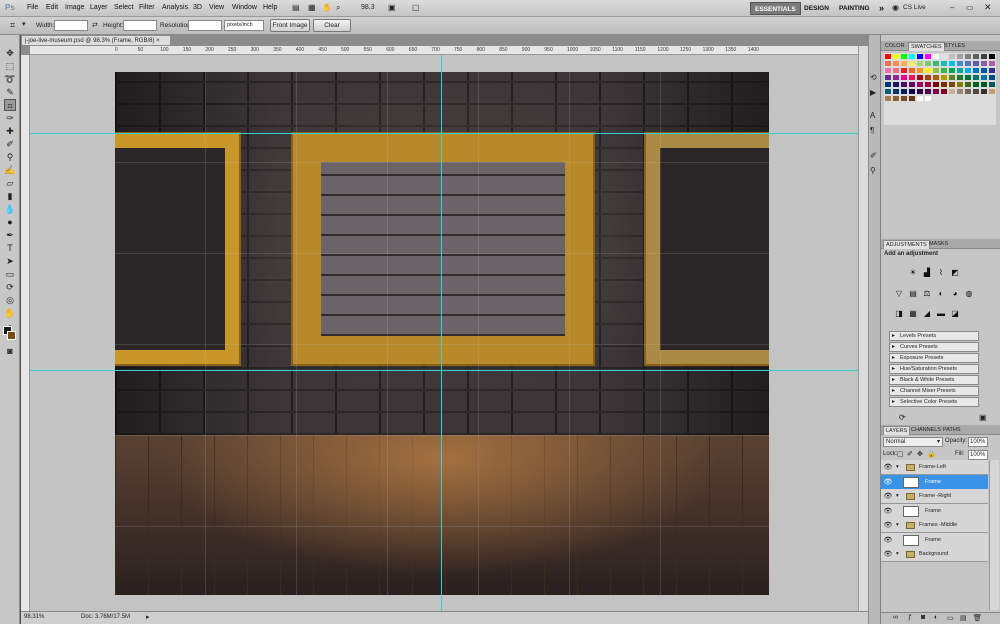 The height and width of the screenshot is (624, 1000). I want to click on restore-icon: ▭, so click(970, 7).